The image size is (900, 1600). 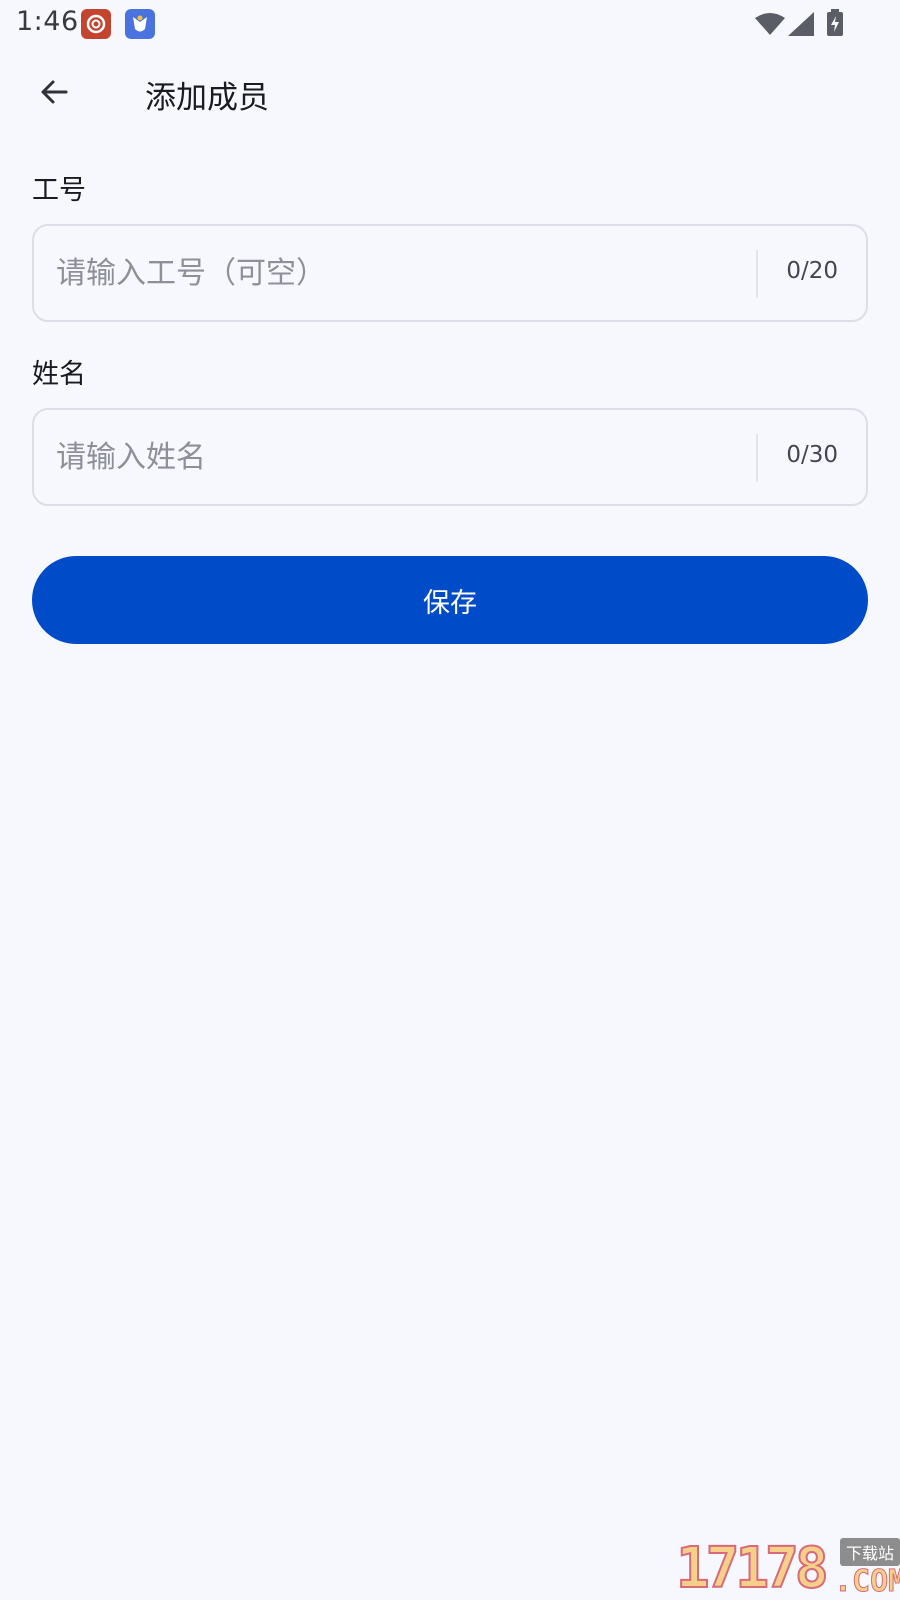 What do you see at coordinates (801, 26) in the screenshot?
I see `signal-icon` at bounding box center [801, 26].